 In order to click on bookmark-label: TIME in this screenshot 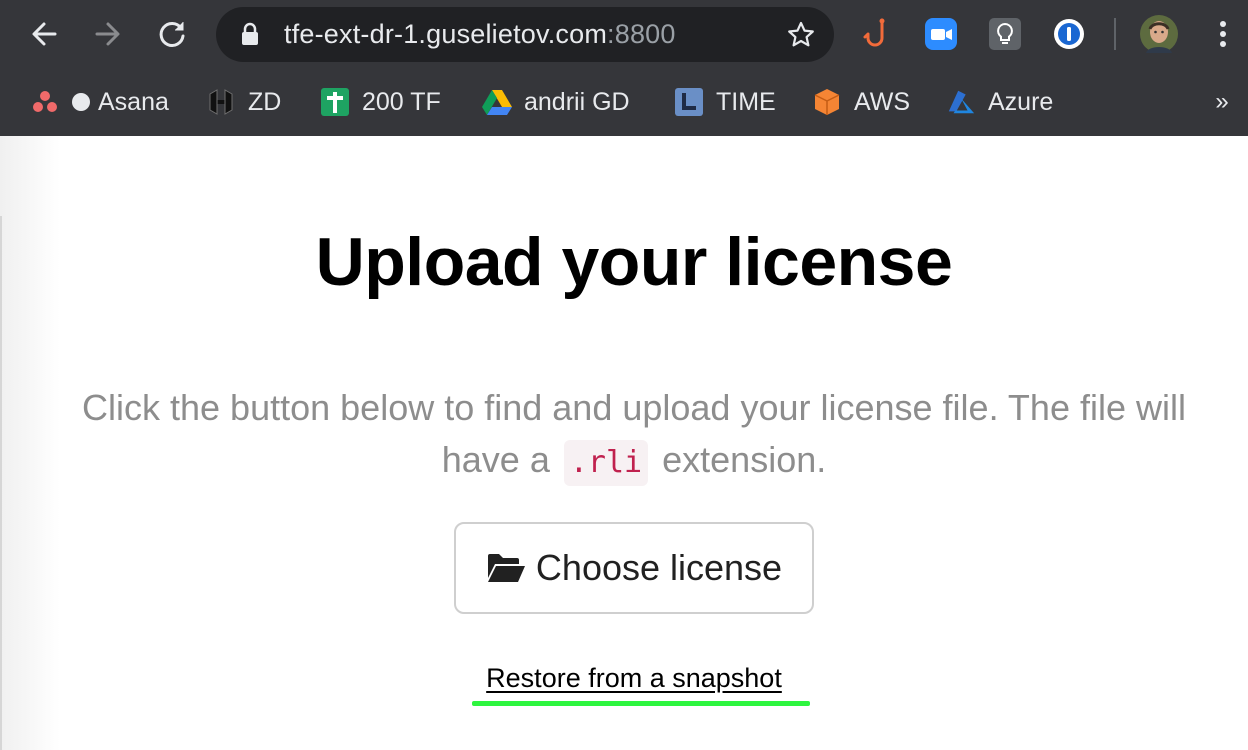, I will do `click(746, 101)`.